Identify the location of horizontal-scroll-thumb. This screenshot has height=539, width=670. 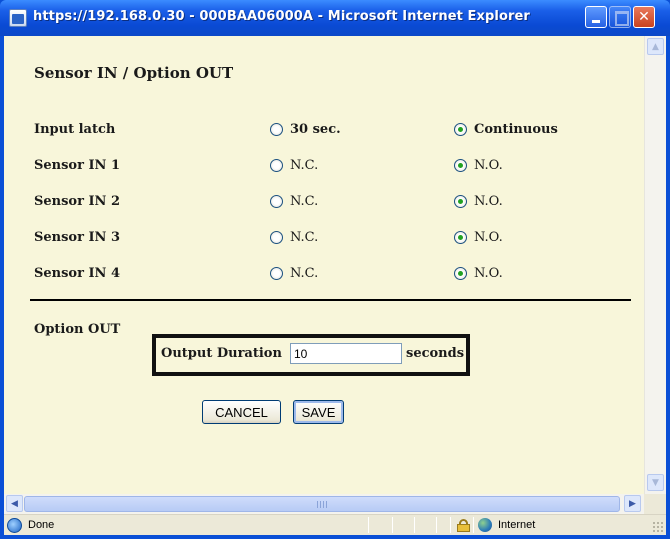
(322, 504).